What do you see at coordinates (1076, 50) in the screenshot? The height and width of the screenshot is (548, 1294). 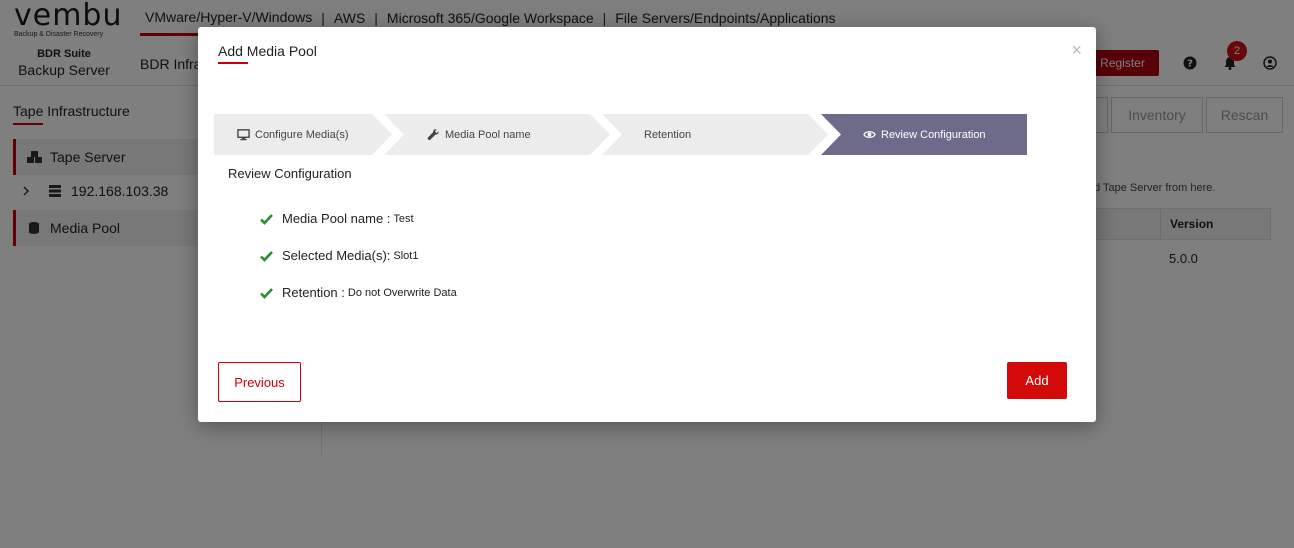 I see `close-icon: ×` at bounding box center [1076, 50].